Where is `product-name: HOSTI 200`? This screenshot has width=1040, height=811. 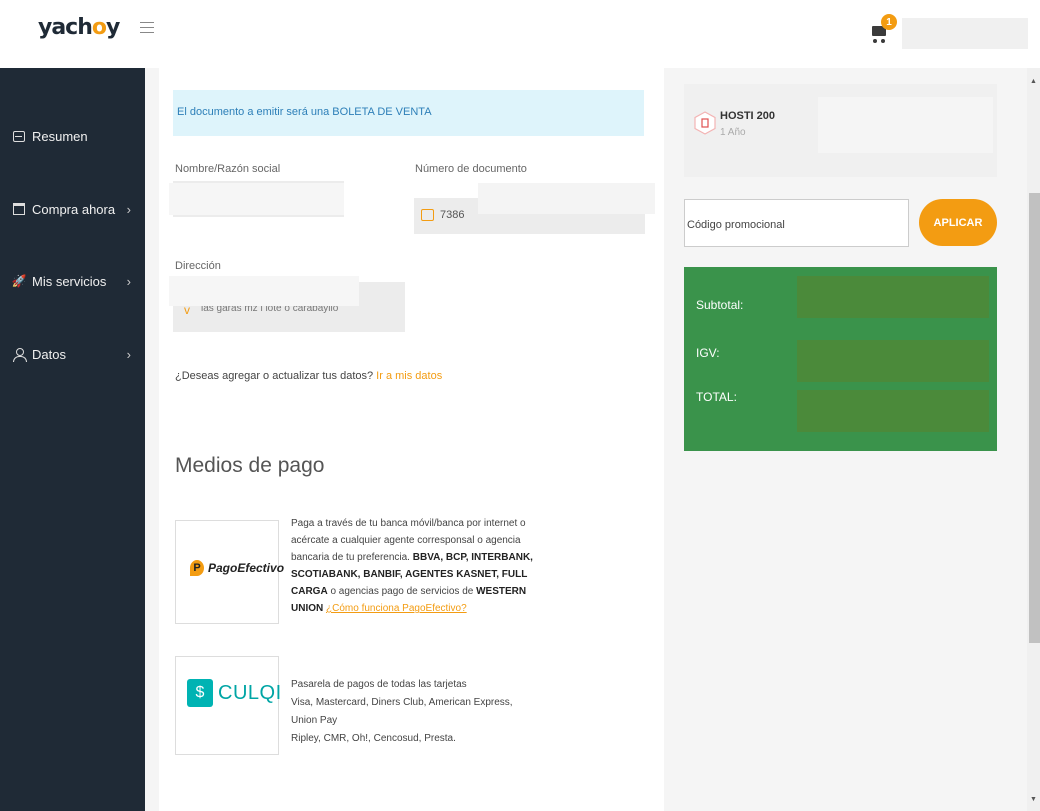
product-name: HOSTI 200 is located at coordinates (748, 116).